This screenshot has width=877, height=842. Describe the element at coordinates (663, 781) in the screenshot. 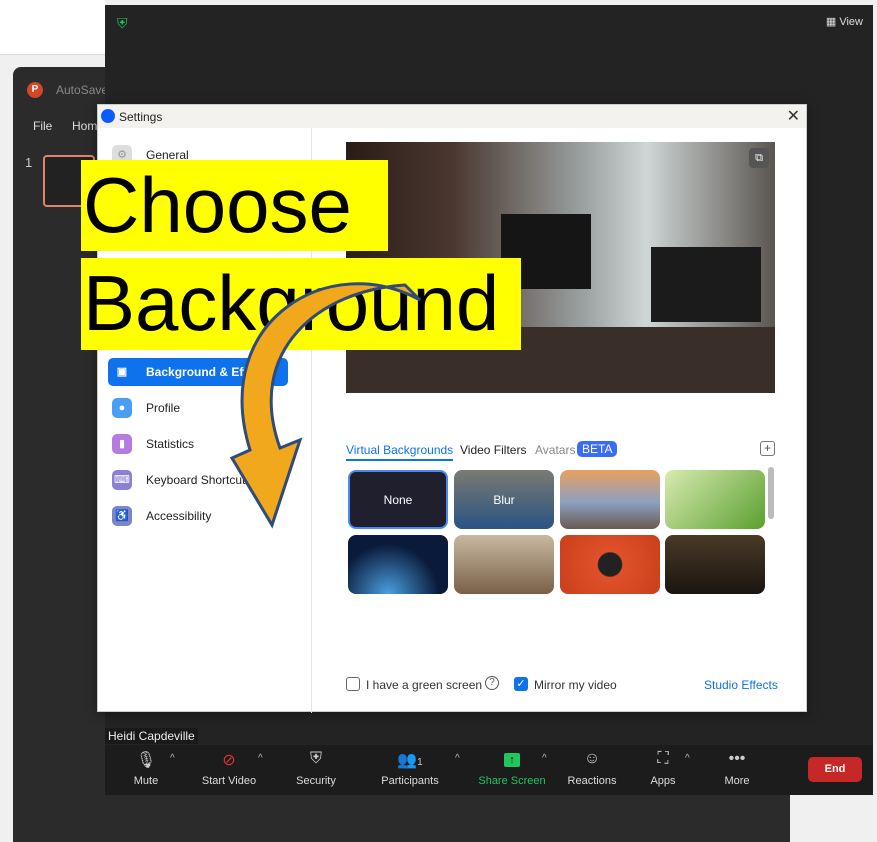

I see `apps-button: Apps` at that location.